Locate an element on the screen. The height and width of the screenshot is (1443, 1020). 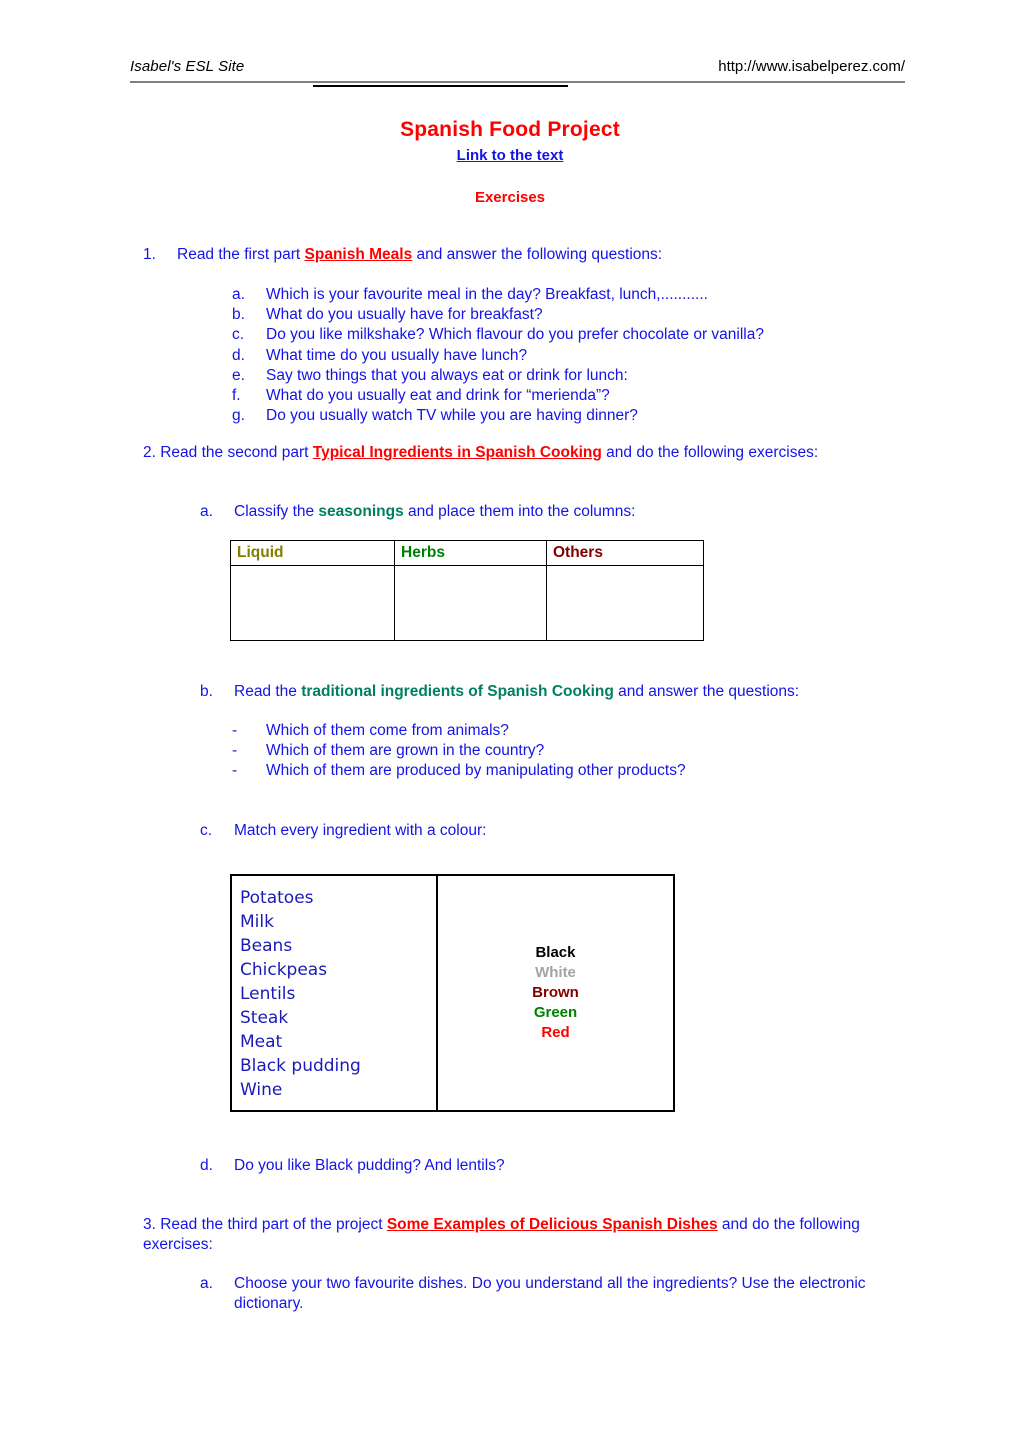
colour-list: Black White Brown Green Red is located at coordinates (555, 993).